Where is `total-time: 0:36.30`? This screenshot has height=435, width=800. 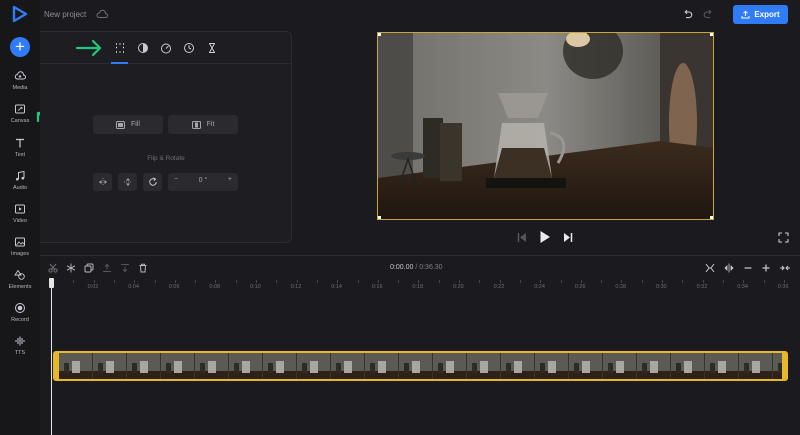
total-time: 0:36.30 is located at coordinates (431, 267).